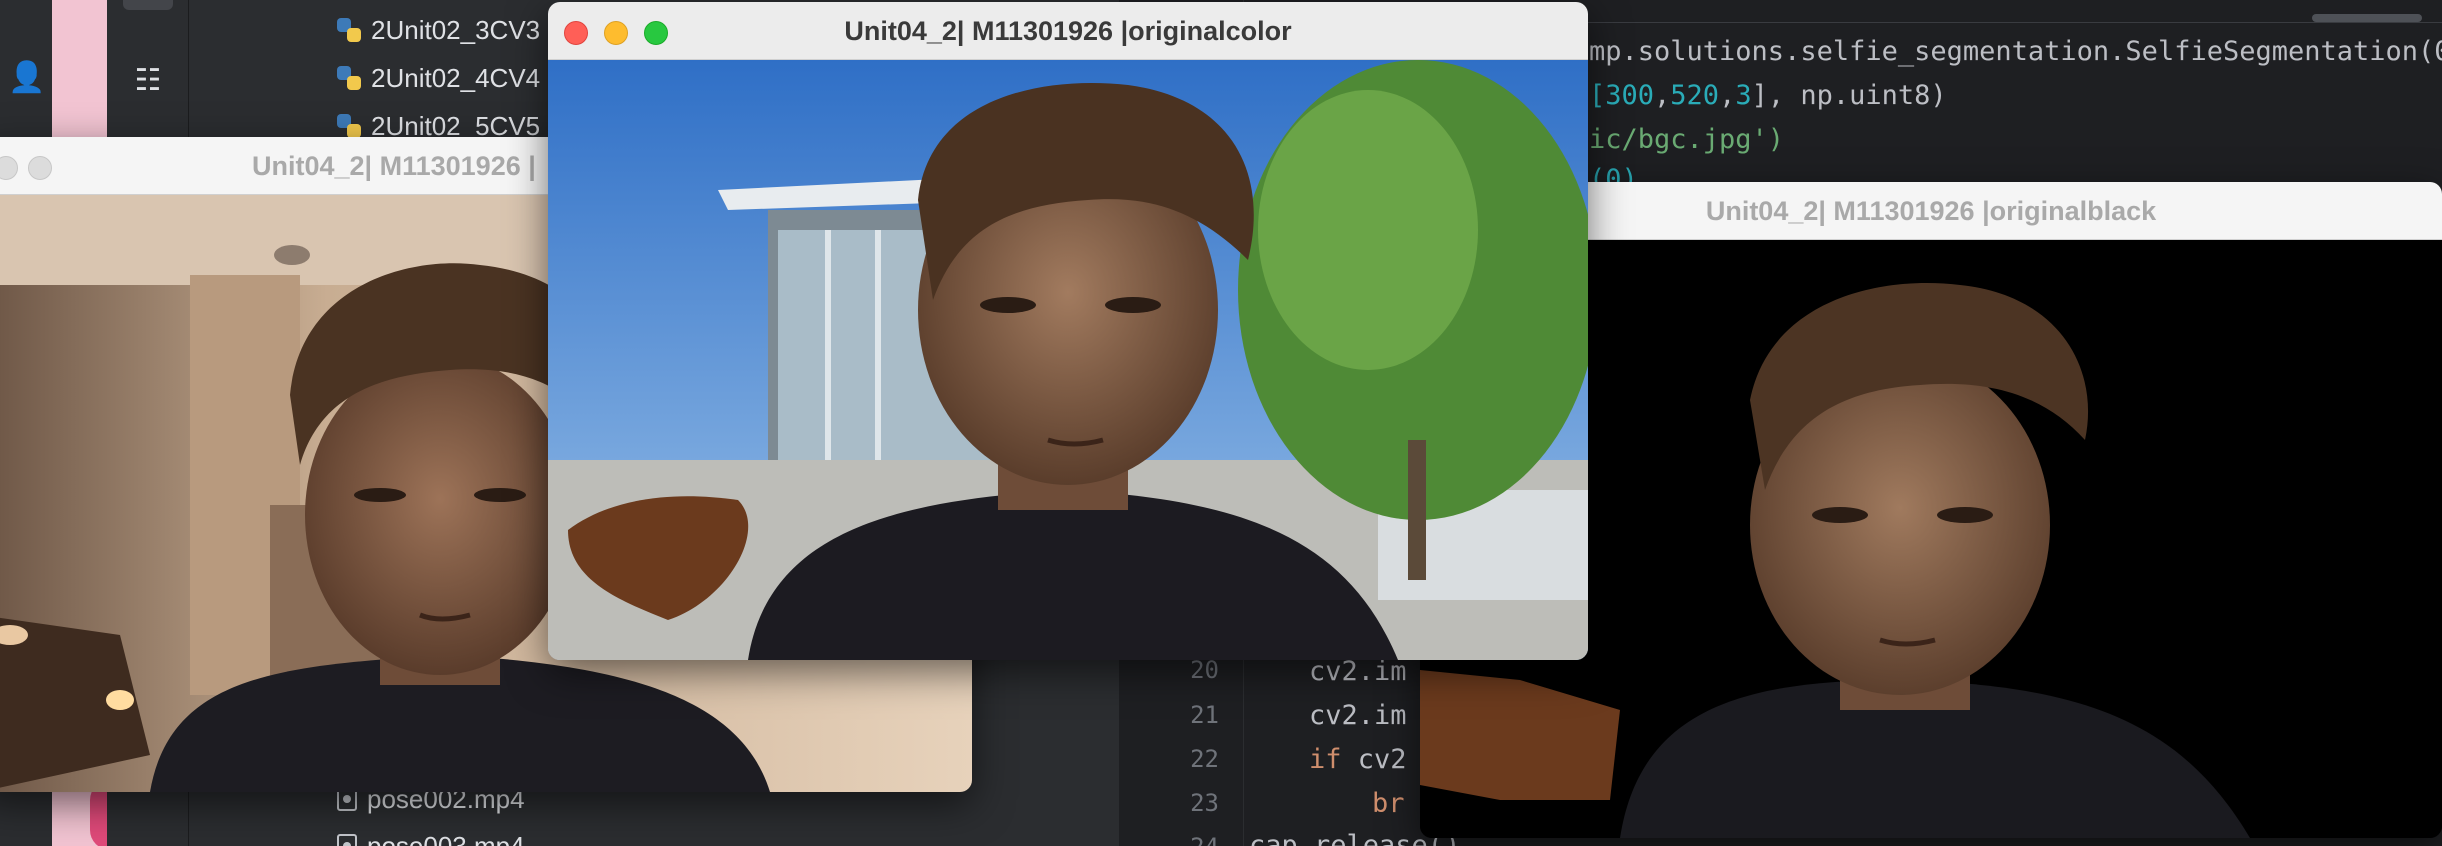 The width and height of the screenshot is (2442, 846). What do you see at coordinates (347, 840) in the screenshot?
I see `video-file-icon` at bounding box center [347, 840].